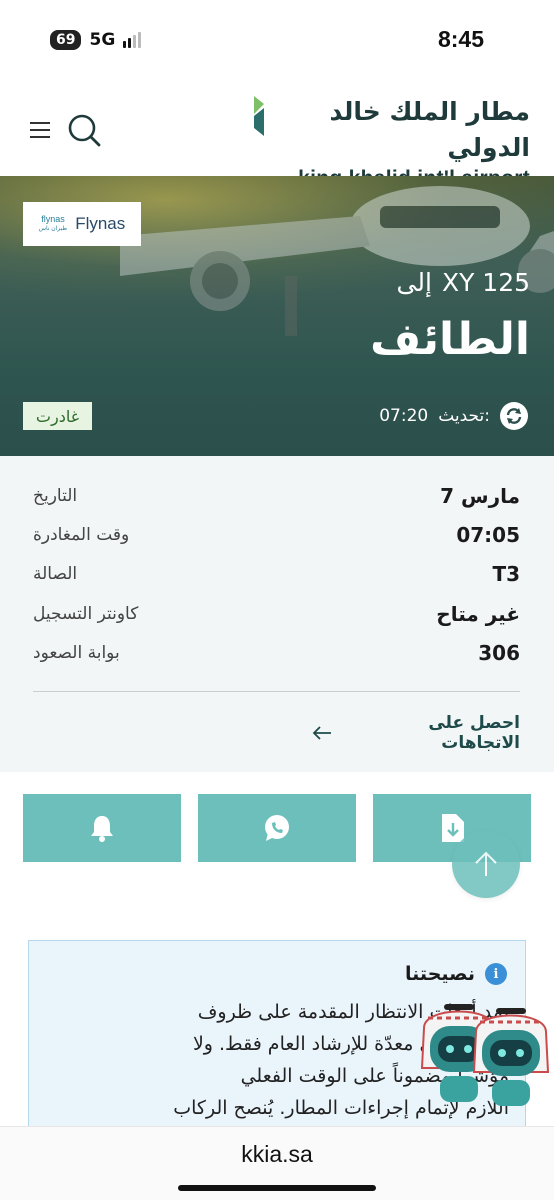  I want to click on notify-button, so click(102, 828).